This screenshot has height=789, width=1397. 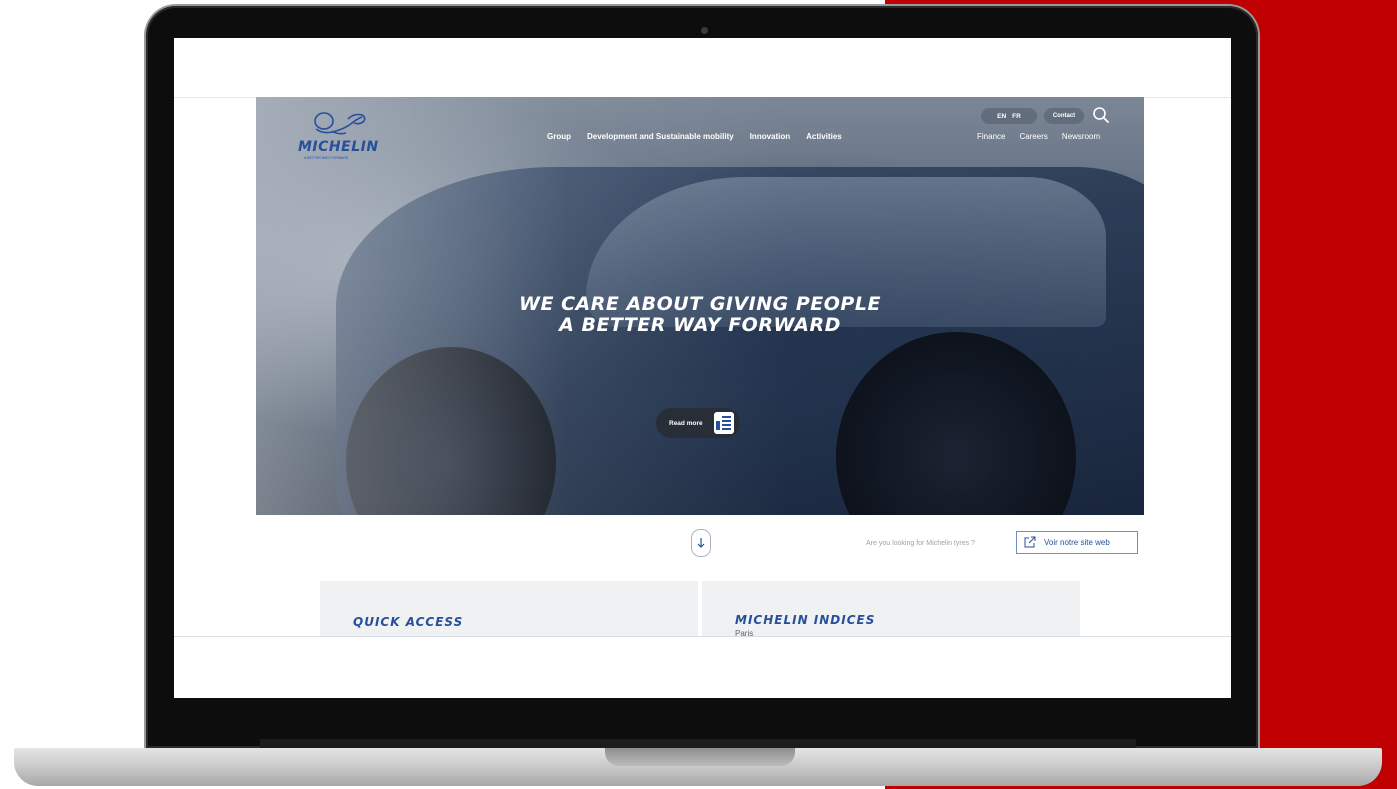 I want to click on visit-website-label: Voir notre site web, so click(x=1077, y=542).